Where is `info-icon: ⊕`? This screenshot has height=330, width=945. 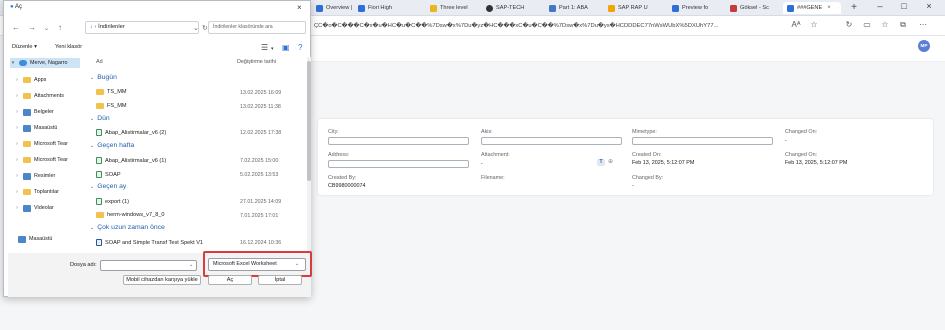
info-icon: ⊕ is located at coordinates (610, 161).